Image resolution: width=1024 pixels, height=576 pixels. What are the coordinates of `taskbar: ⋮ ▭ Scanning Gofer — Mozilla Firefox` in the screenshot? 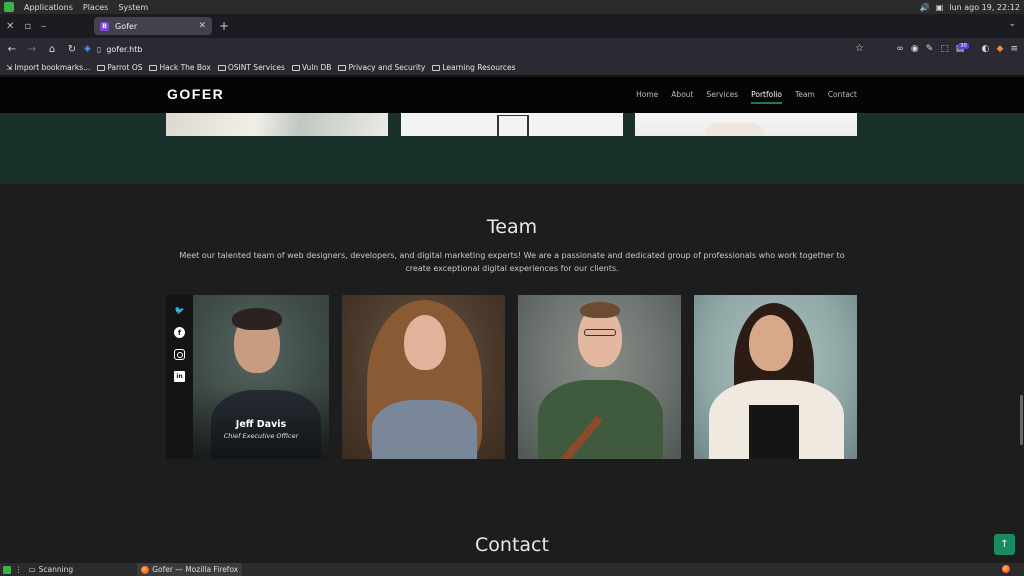 It's located at (512, 569).